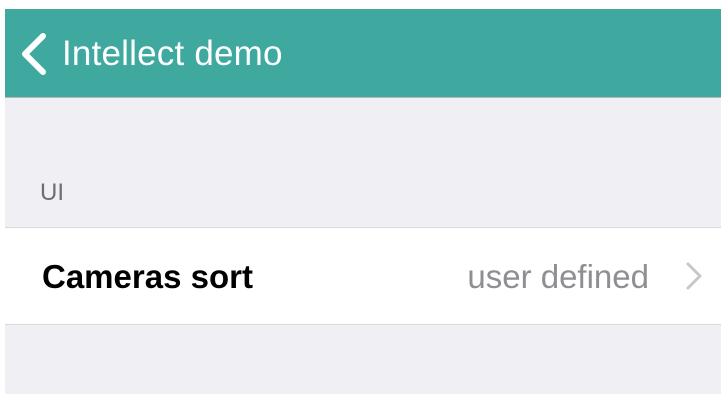 The image size is (721, 394). I want to click on page-title: Intellect demo, so click(172, 53).